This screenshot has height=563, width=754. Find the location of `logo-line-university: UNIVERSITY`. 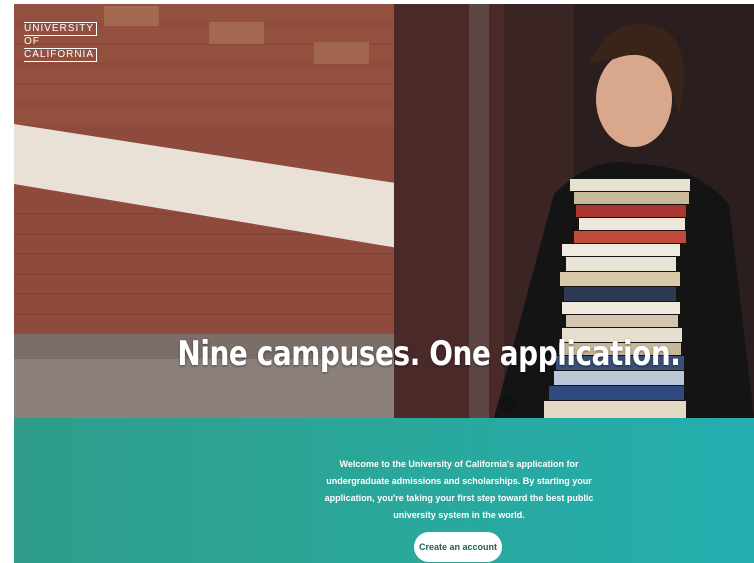

logo-line-university: UNIVERSITY is located at coordinates (61, 29).